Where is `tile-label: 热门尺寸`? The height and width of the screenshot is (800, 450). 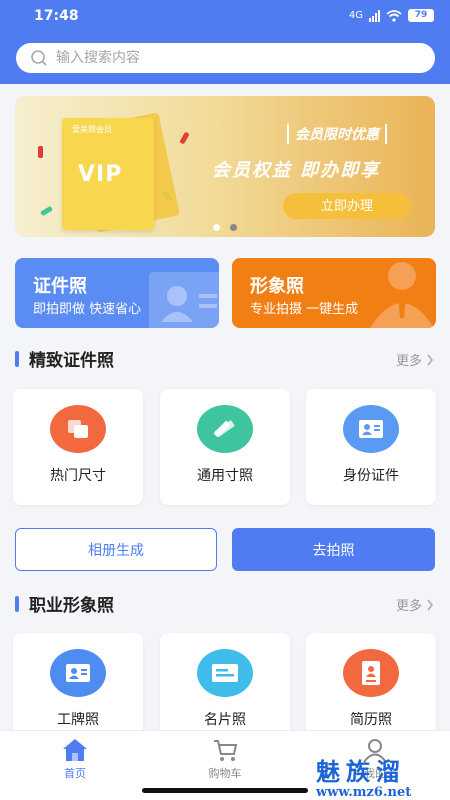 tile-label: 热门尺寸 is located at coordinates (78, 476).